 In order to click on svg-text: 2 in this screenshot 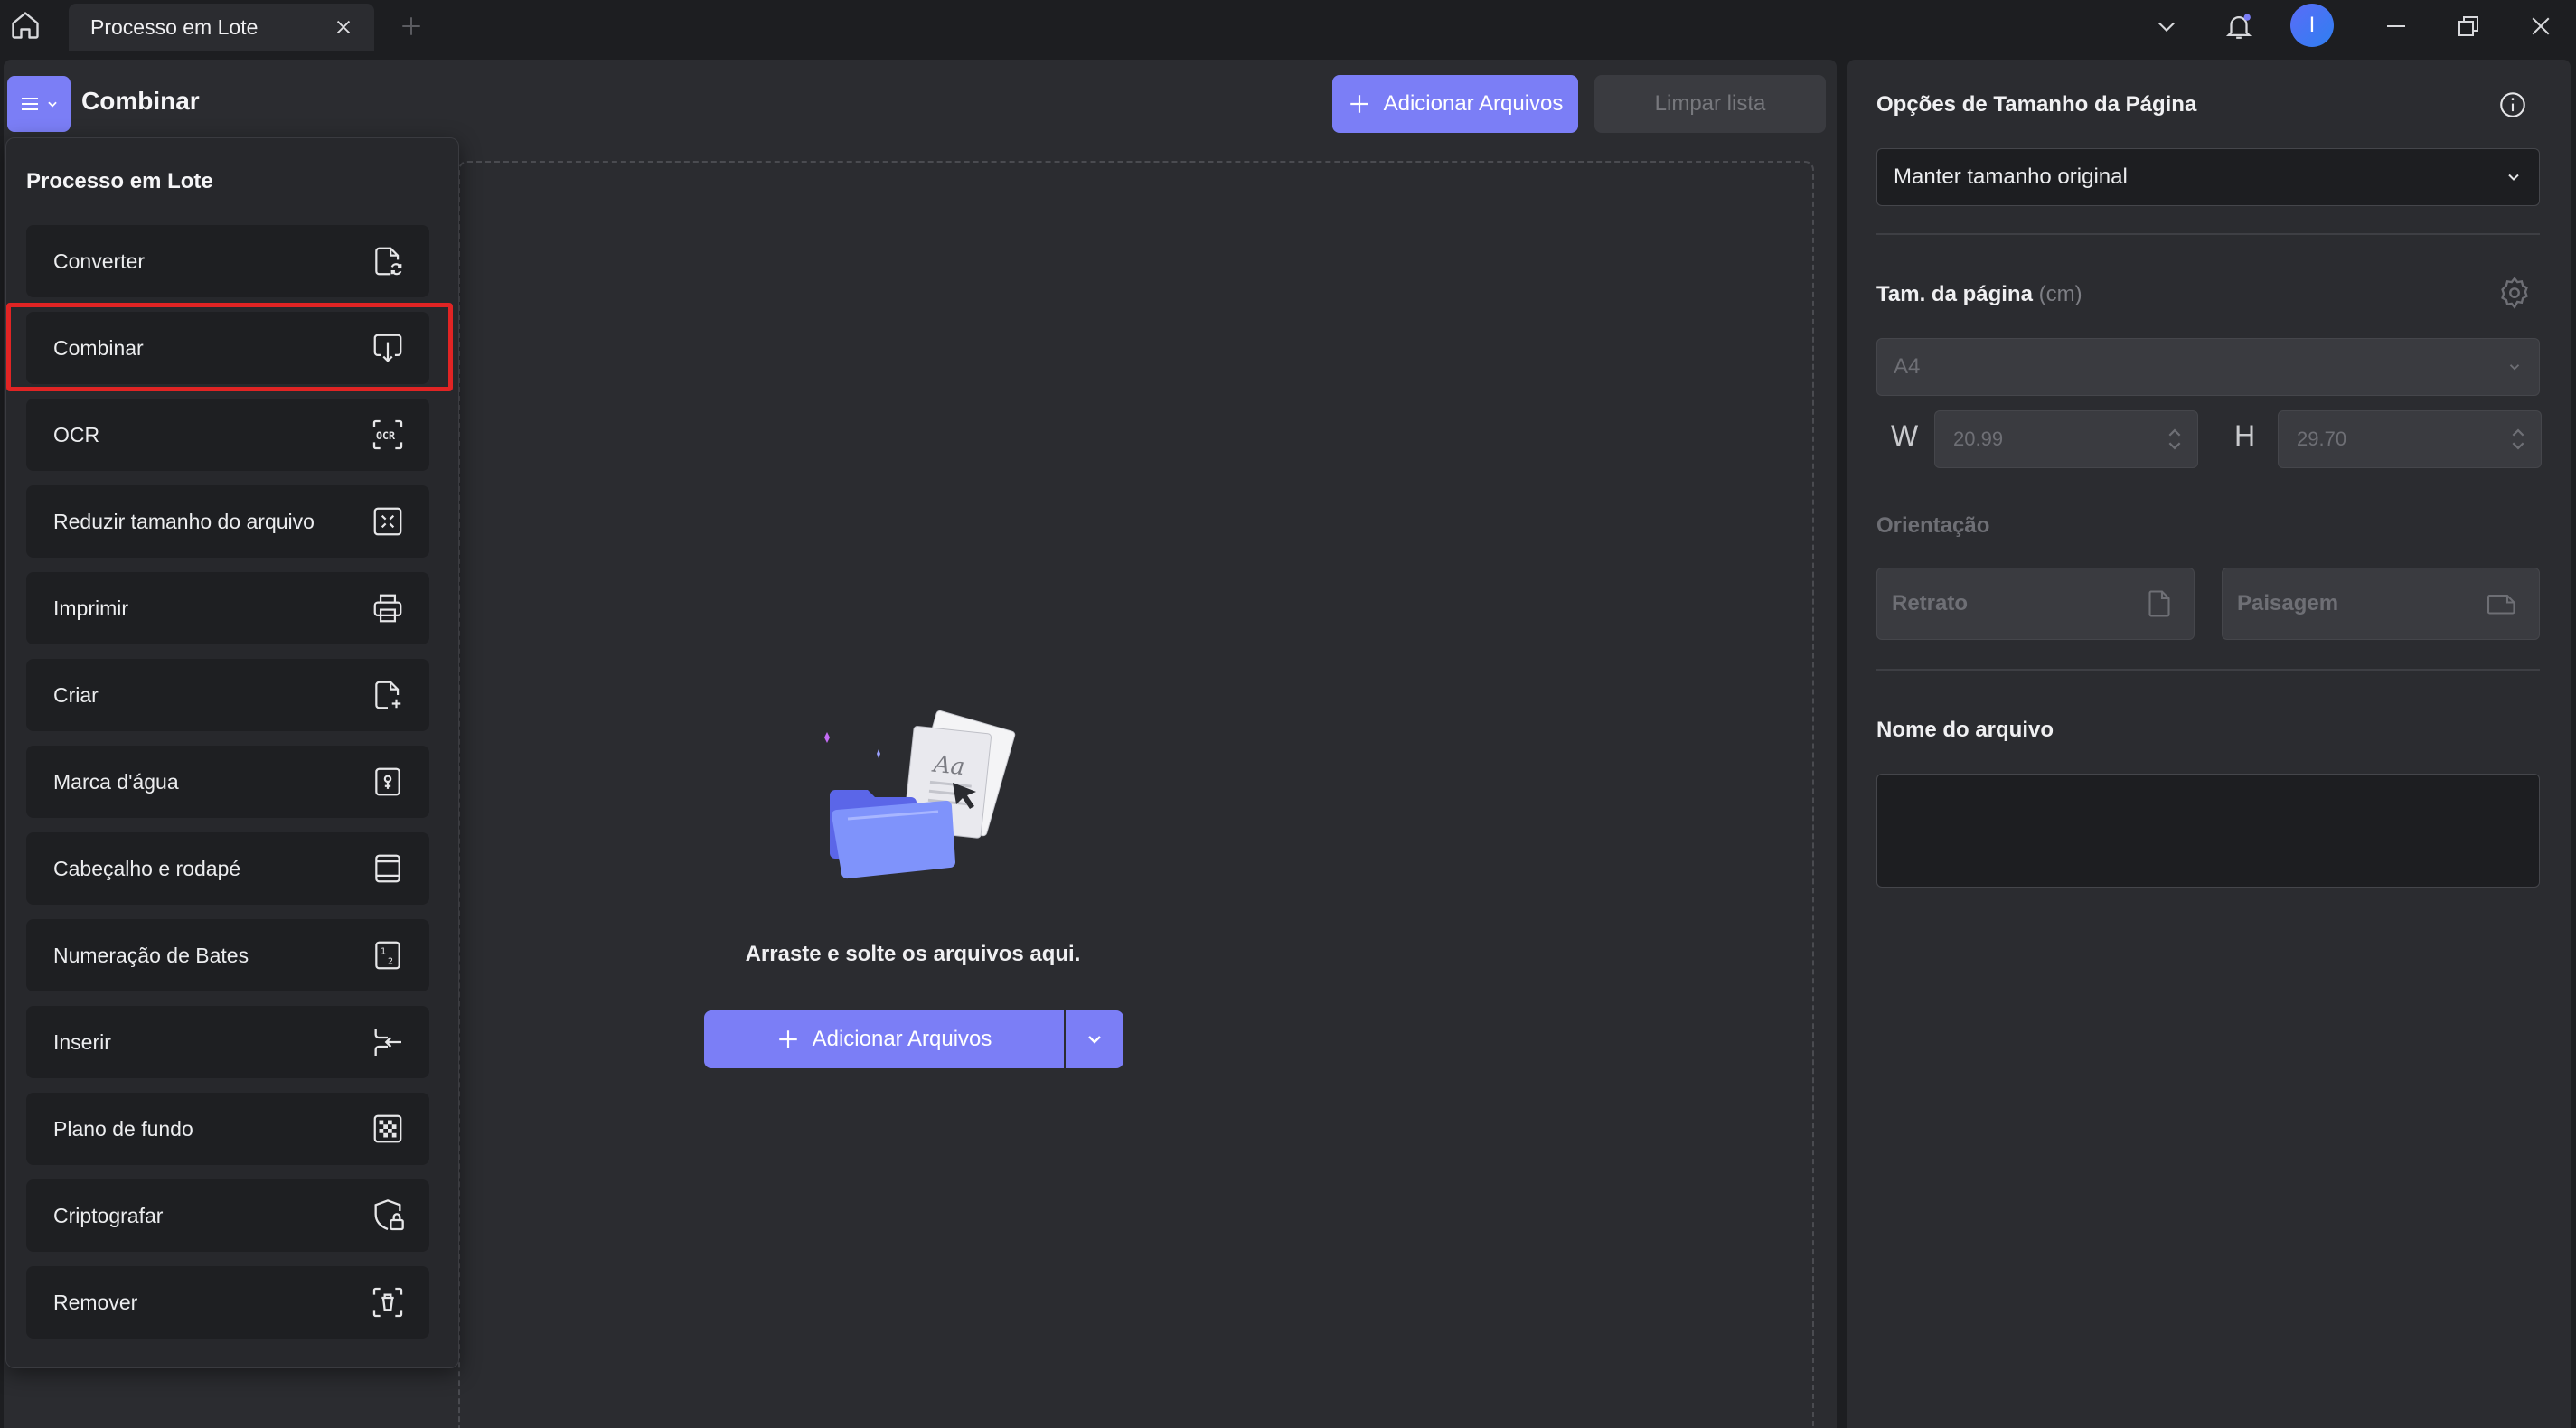, I will do `click(390, 962)`.